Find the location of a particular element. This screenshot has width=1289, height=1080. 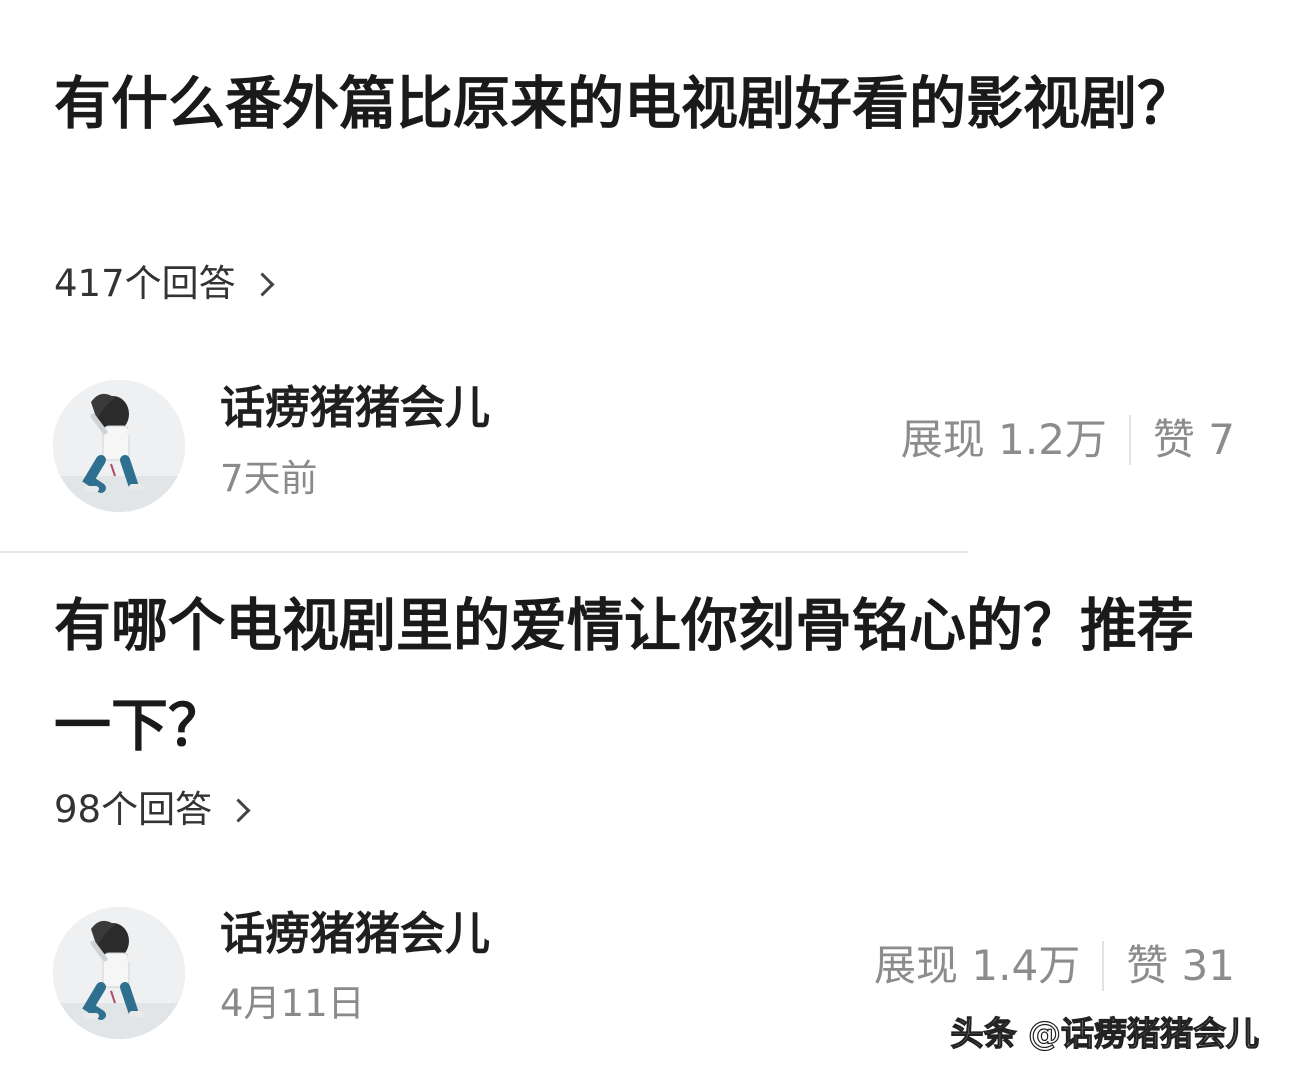

post-stats: 展现 1.2万 赞 7 is located at coordinates (1068, 440).